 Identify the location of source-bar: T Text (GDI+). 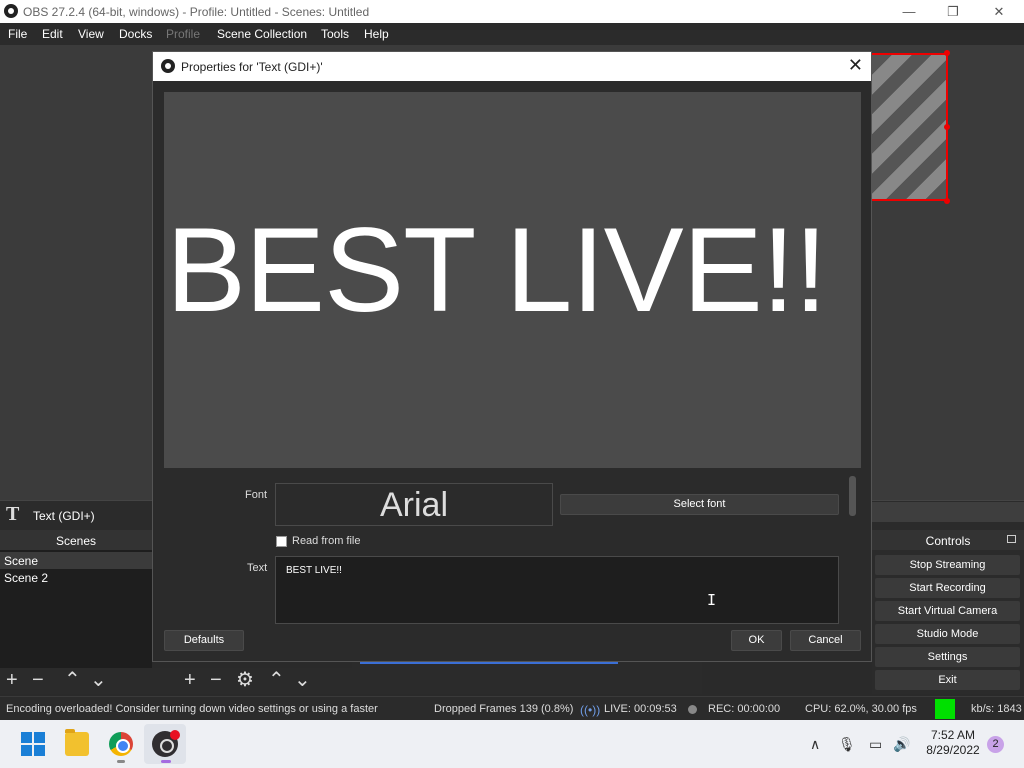
(76, 515).